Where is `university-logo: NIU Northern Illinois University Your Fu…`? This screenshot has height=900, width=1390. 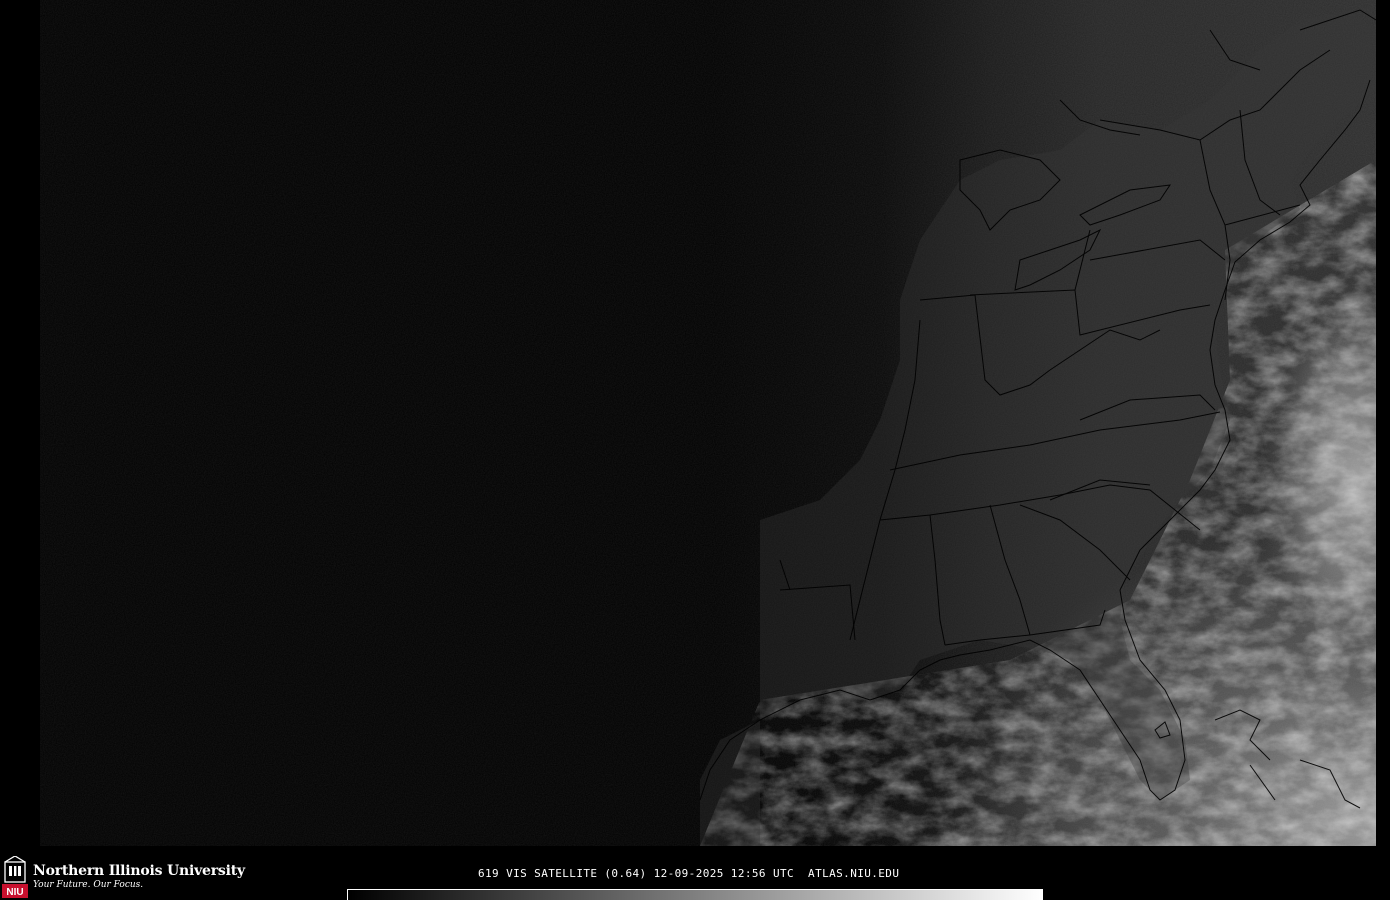 university-logo: NIU Northern Illinois University Your Fu… is located at coordinates (123, 878).